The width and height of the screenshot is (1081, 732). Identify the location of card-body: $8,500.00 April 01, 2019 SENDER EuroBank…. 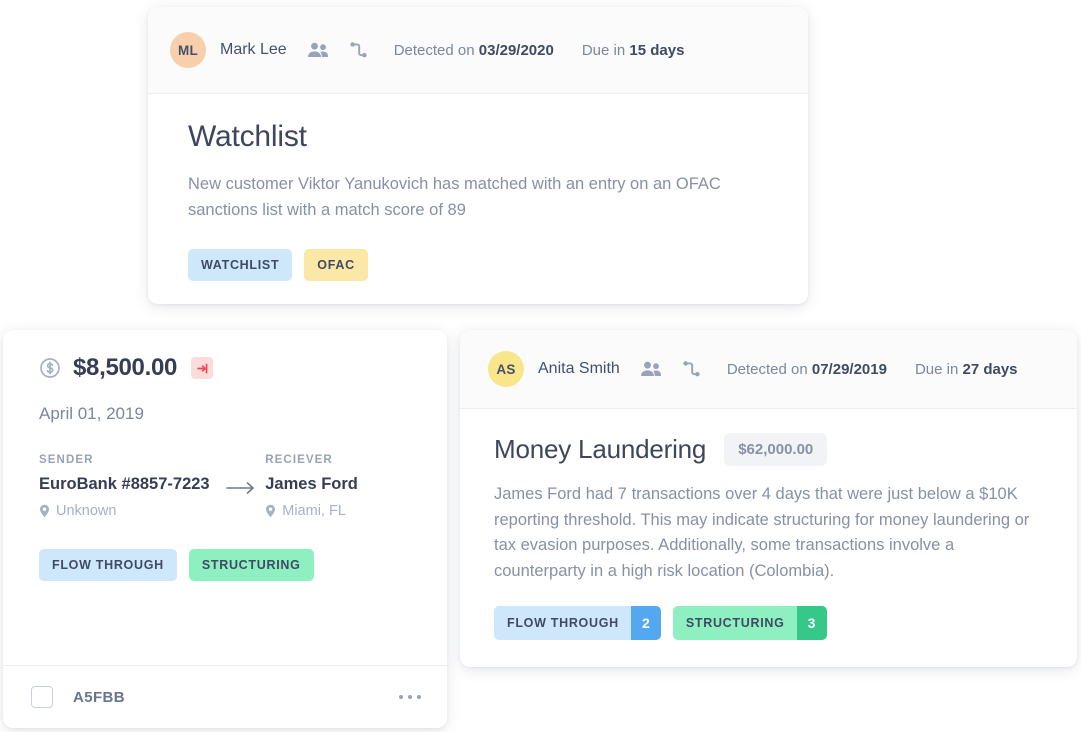
(225, 455).